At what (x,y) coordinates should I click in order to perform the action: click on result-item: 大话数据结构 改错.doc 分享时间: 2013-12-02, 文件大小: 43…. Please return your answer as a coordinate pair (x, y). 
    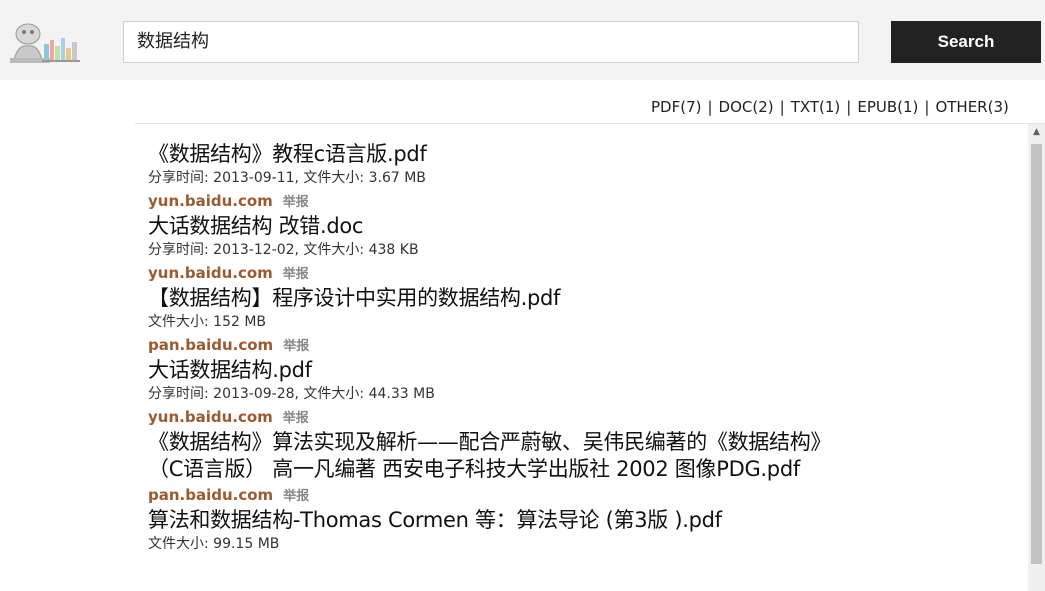
    Looking at the image, I should click on (500, 249).